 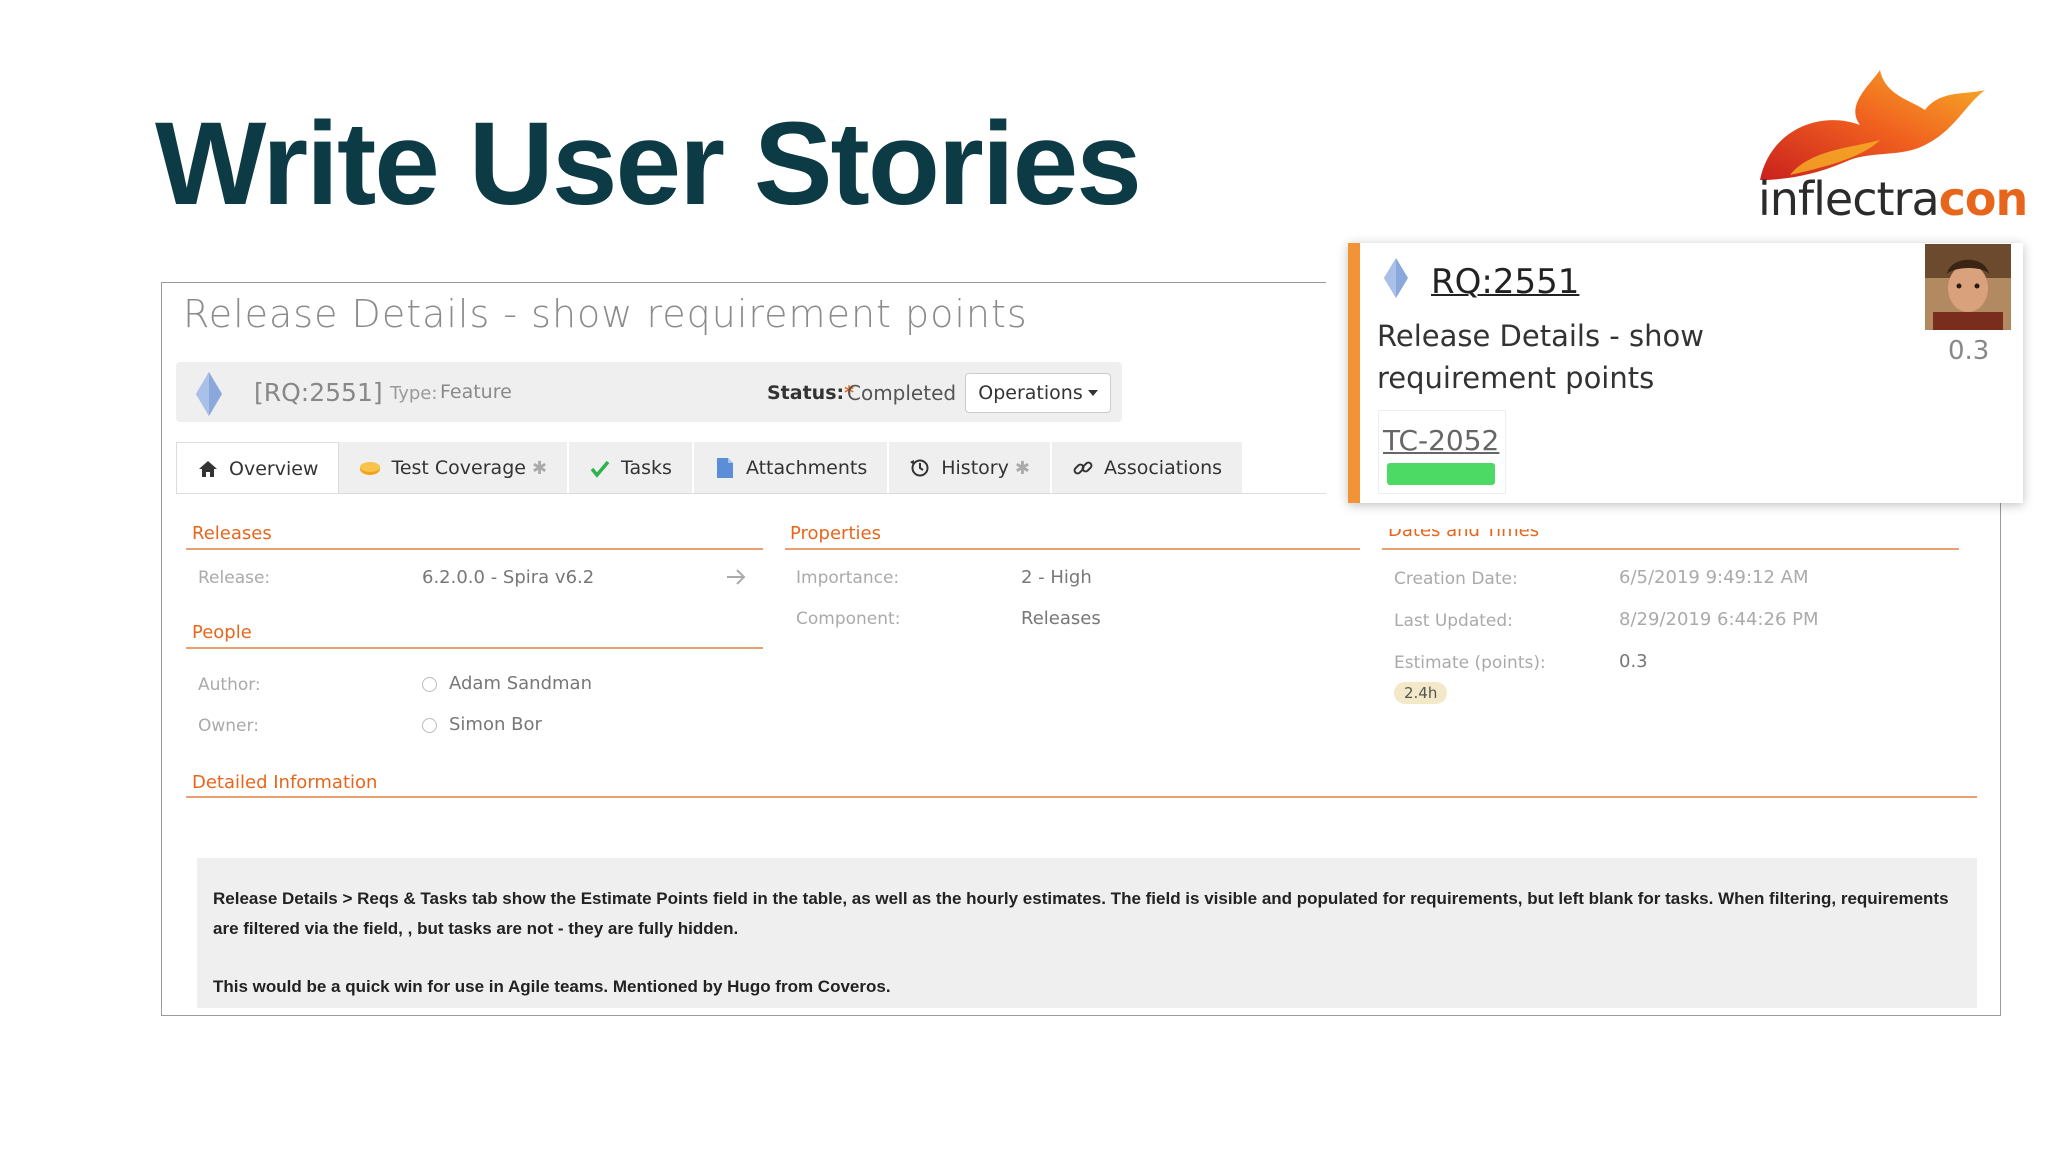 What do you see at coordinates (806, 468) in the screenshot?
I see `tab-label: Attachments` at bounding box center [806, 468].